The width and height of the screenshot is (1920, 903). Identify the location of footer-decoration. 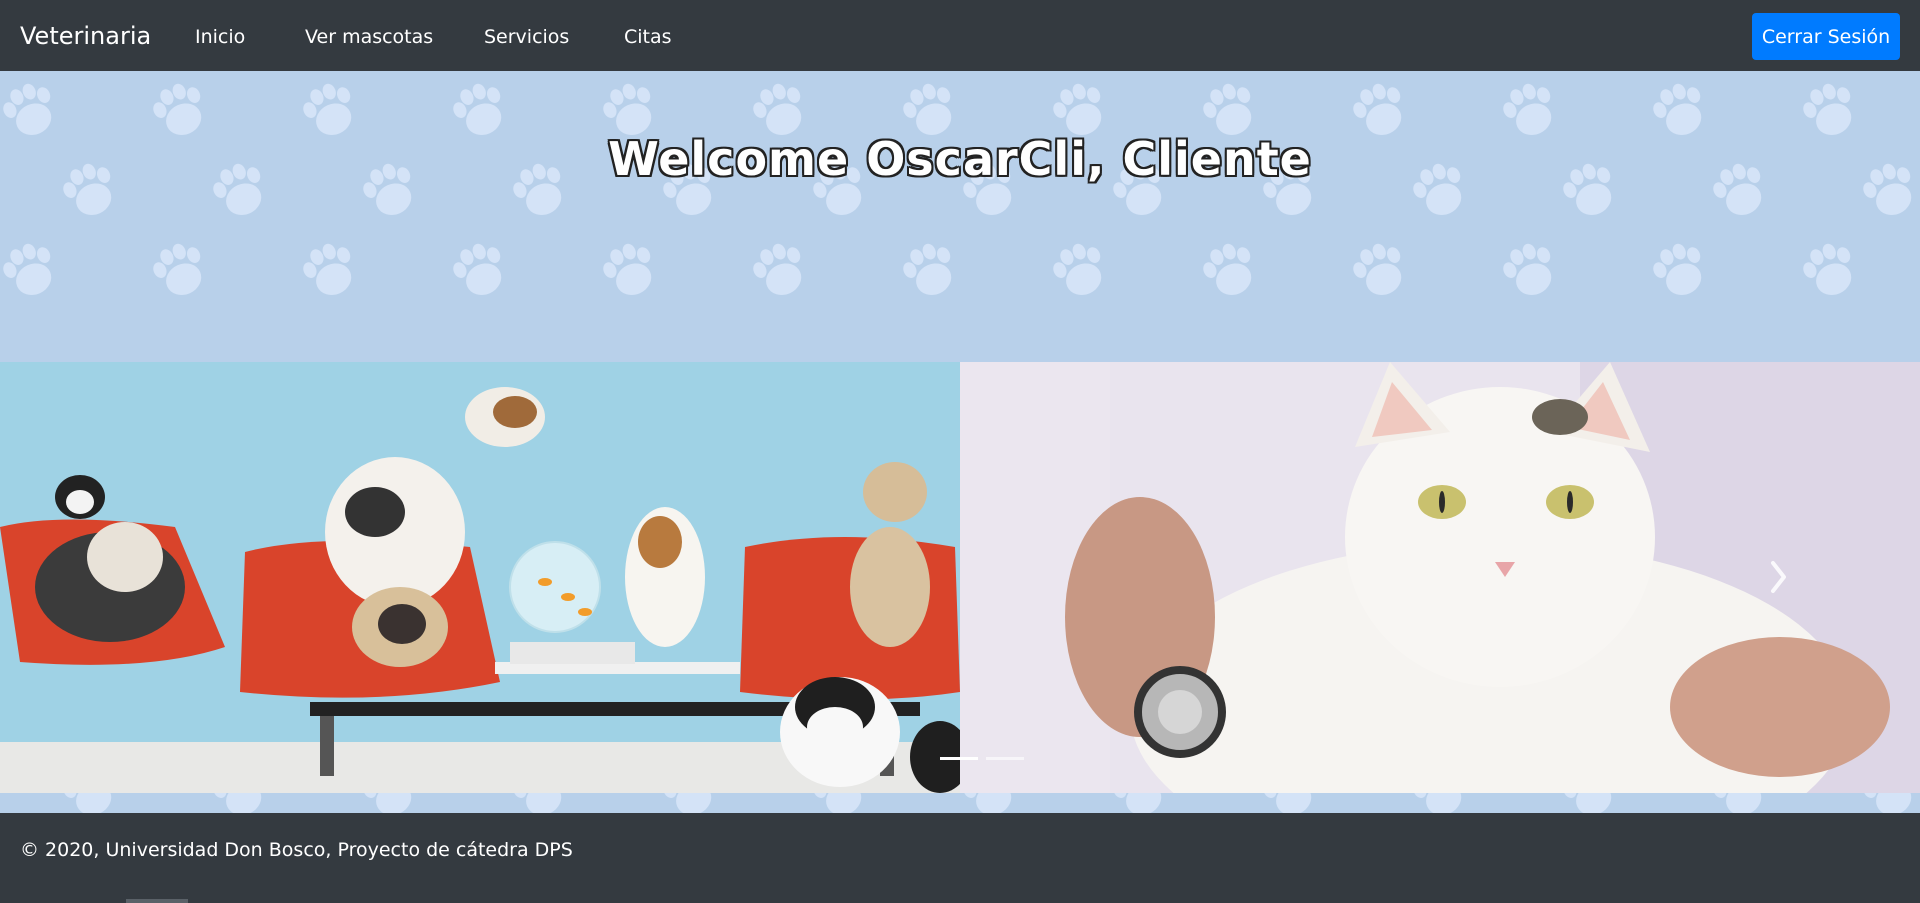
(157, 901).